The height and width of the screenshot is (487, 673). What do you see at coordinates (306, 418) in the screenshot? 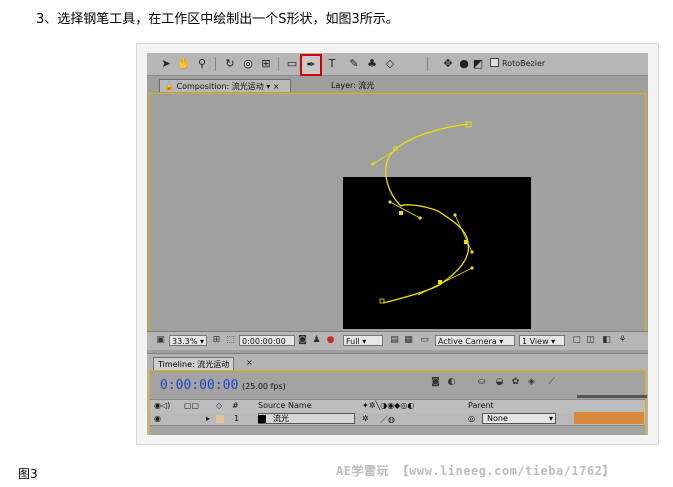
I see `layer-name: 流光` at bounding box center [306, 418].